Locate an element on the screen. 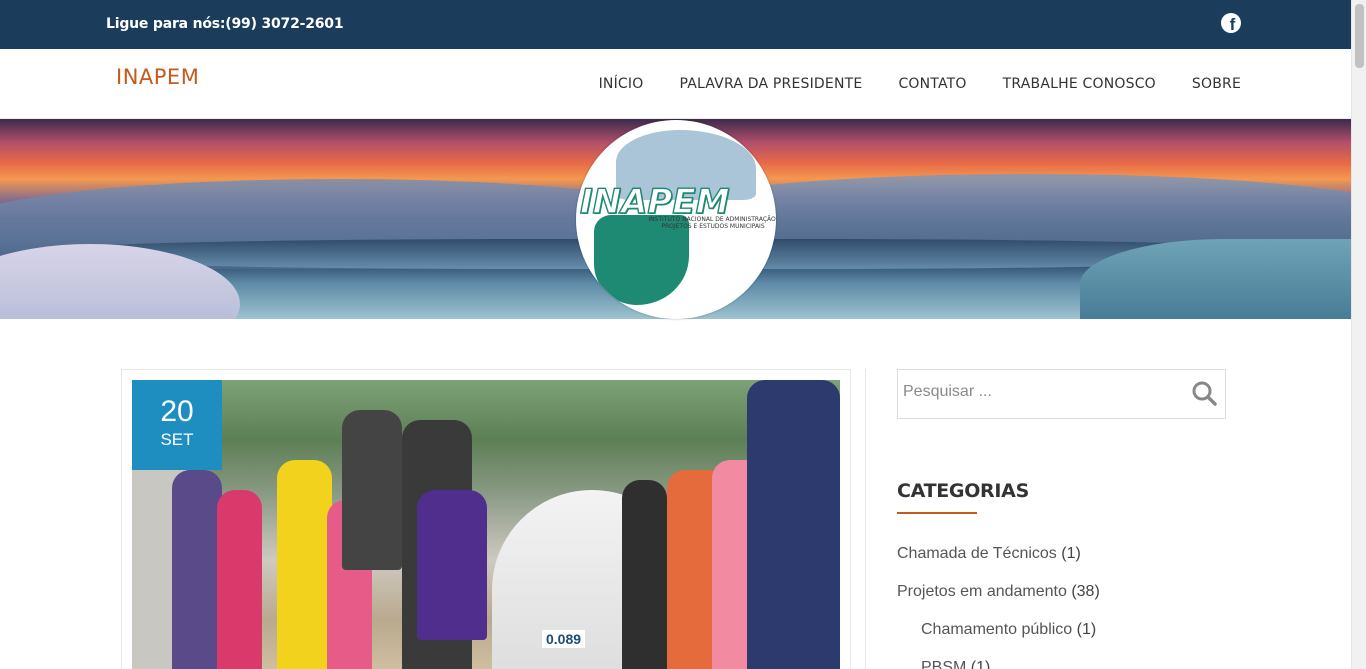 This screenshot has height=669, width=1366. site-brand: INAPEM is located at coordinates (157, 77).